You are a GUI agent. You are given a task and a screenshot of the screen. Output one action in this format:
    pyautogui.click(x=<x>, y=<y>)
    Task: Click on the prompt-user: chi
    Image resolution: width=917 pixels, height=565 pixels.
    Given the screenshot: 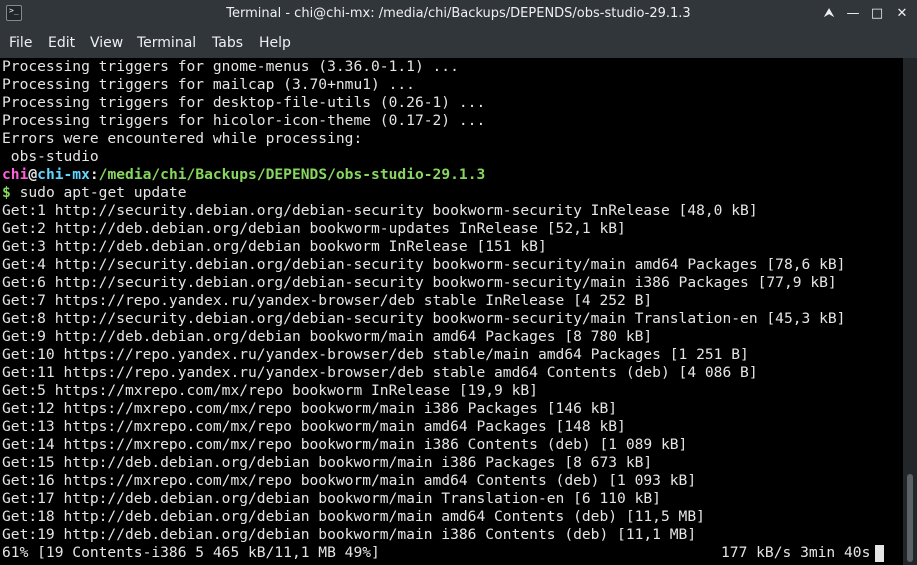 What is the action you would take?
    pyautogui.click(x=15, y=174)
    